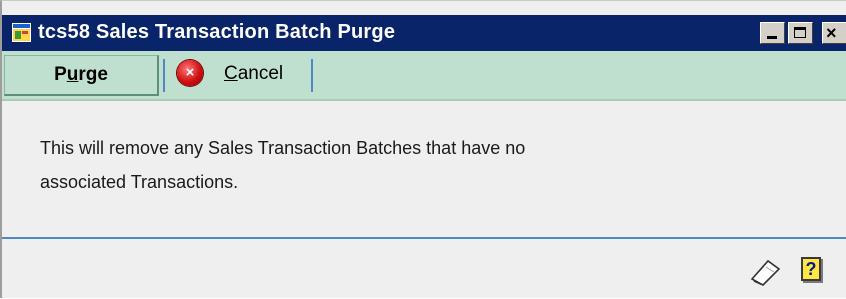 The width and height of the screenshot is (846, 299). I want to click on purge-label-accesskey: u, so click(72, 74).